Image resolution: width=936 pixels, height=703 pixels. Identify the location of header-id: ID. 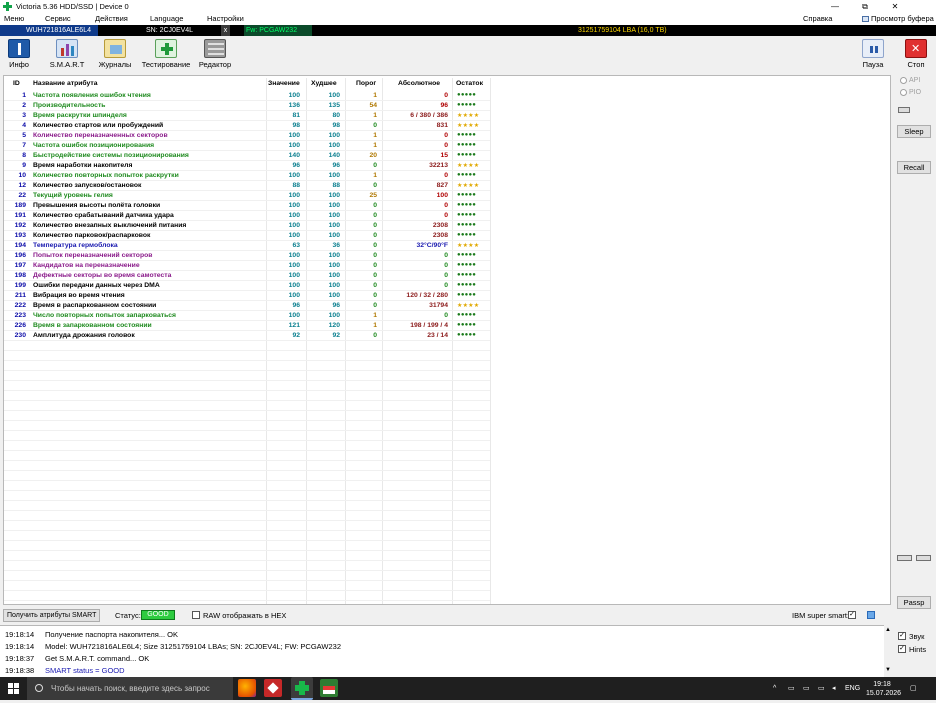
(16, 83).